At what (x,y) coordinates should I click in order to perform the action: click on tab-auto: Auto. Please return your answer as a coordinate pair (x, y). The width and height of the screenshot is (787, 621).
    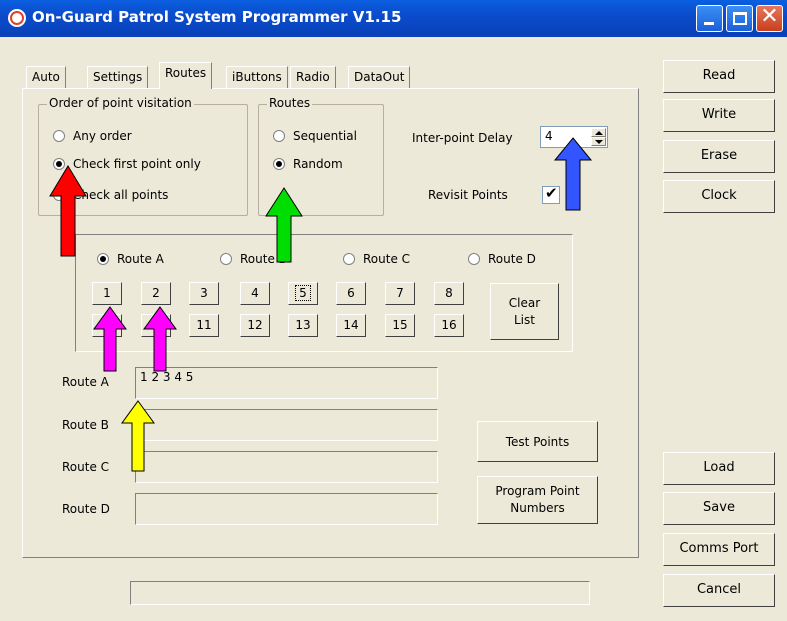
    Looking at the image, I should click on (46, 77).